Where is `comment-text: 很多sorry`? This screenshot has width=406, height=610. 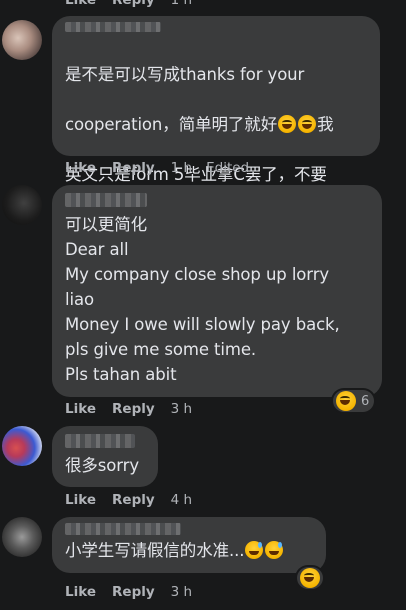 comment-text: 很多sorry is located at coordinates (102, 465).